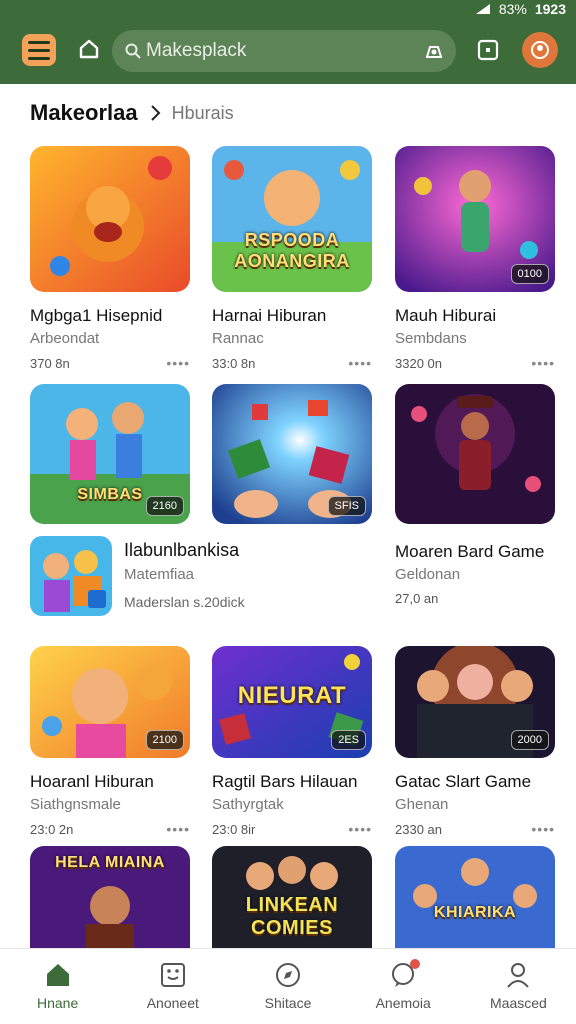 Image resolution: width=576 pixels, height=1024 pixels. Describe the element at coordinates (234, 829) in the screenshot. I see `game-meta: 23:0 8ir` at that location.